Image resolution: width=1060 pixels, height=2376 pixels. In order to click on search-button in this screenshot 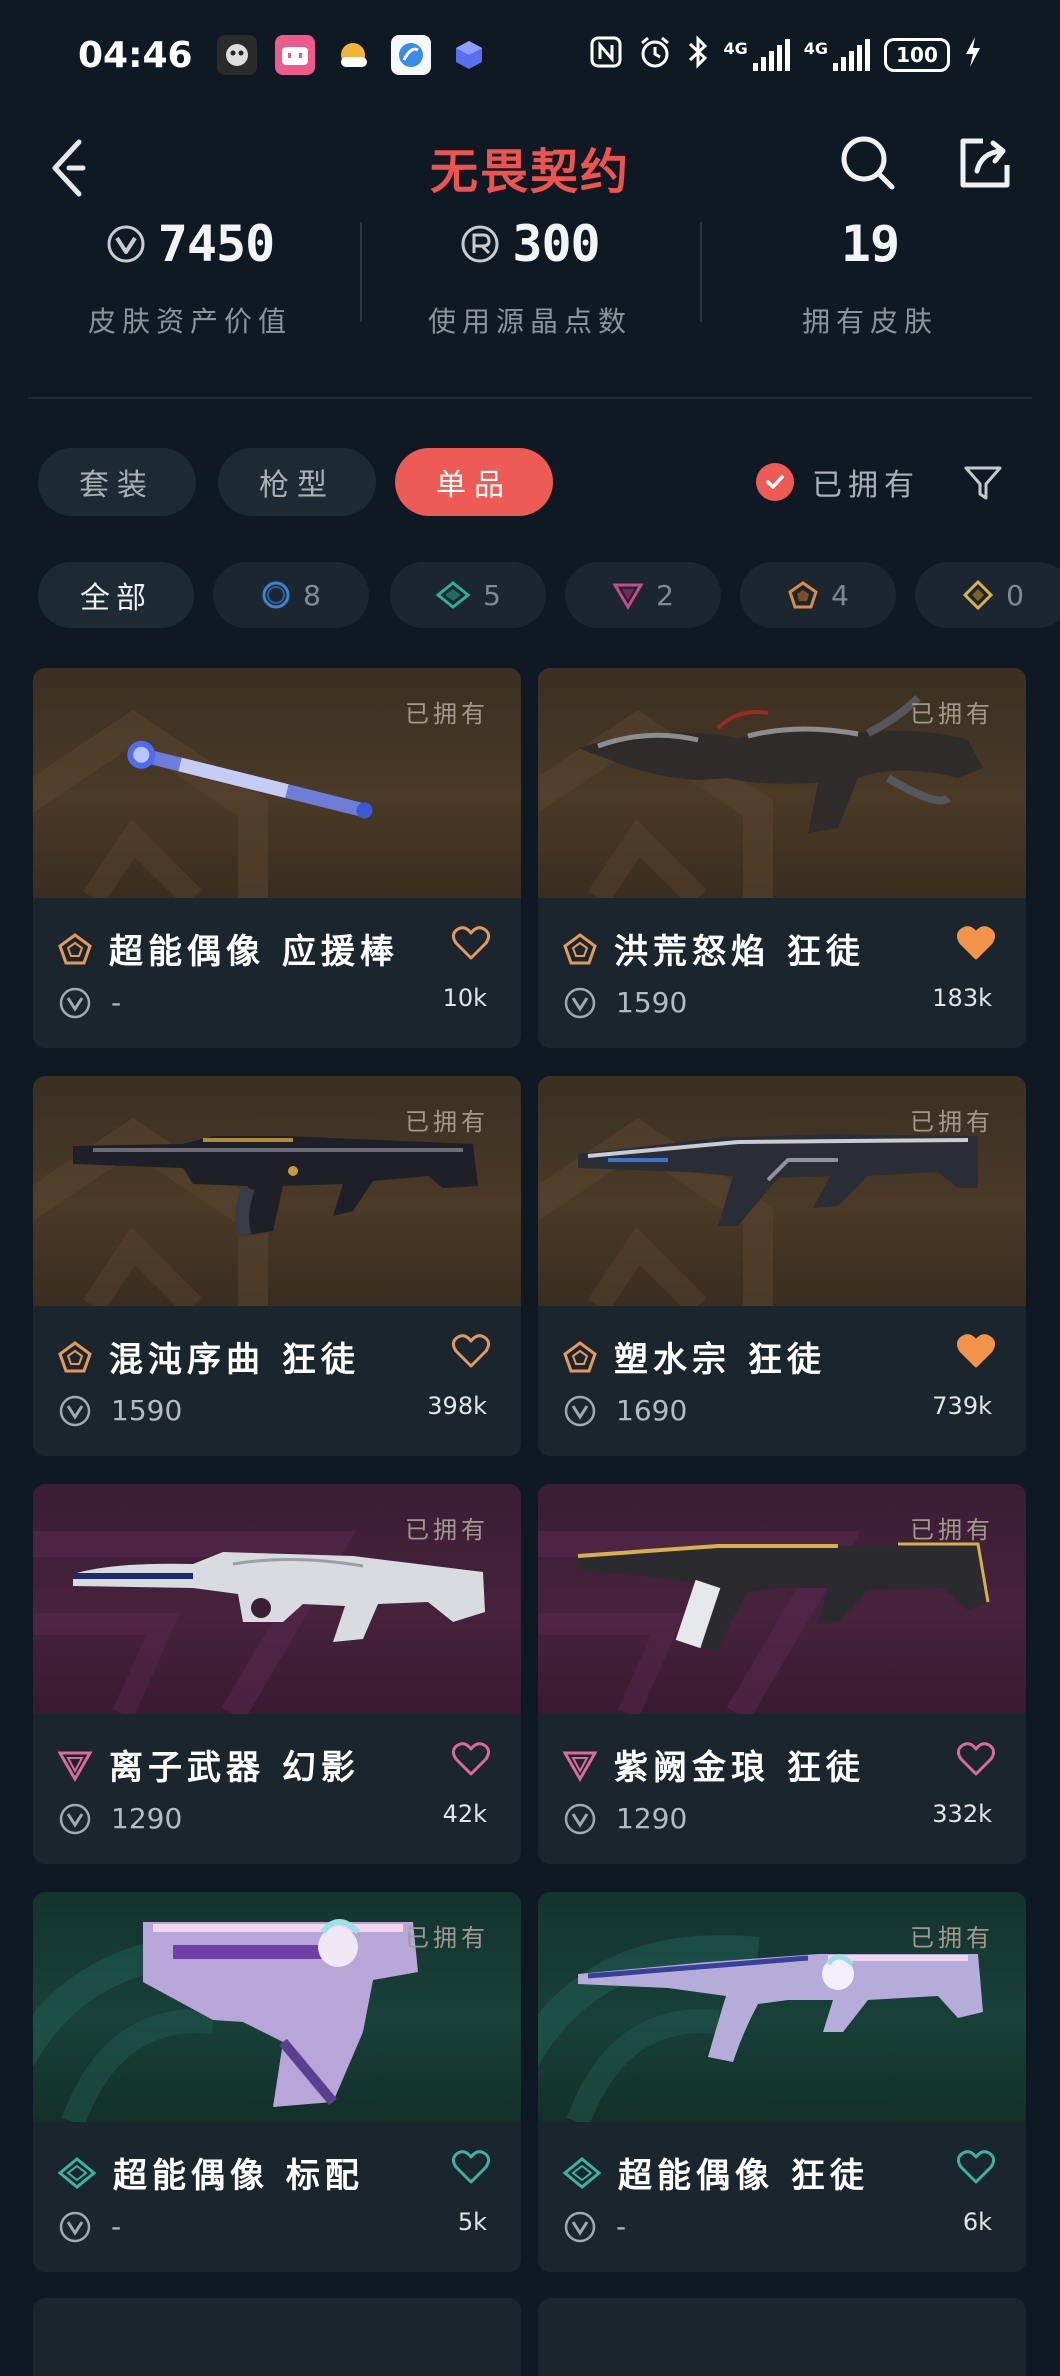, I will do `click(868, 163)`.